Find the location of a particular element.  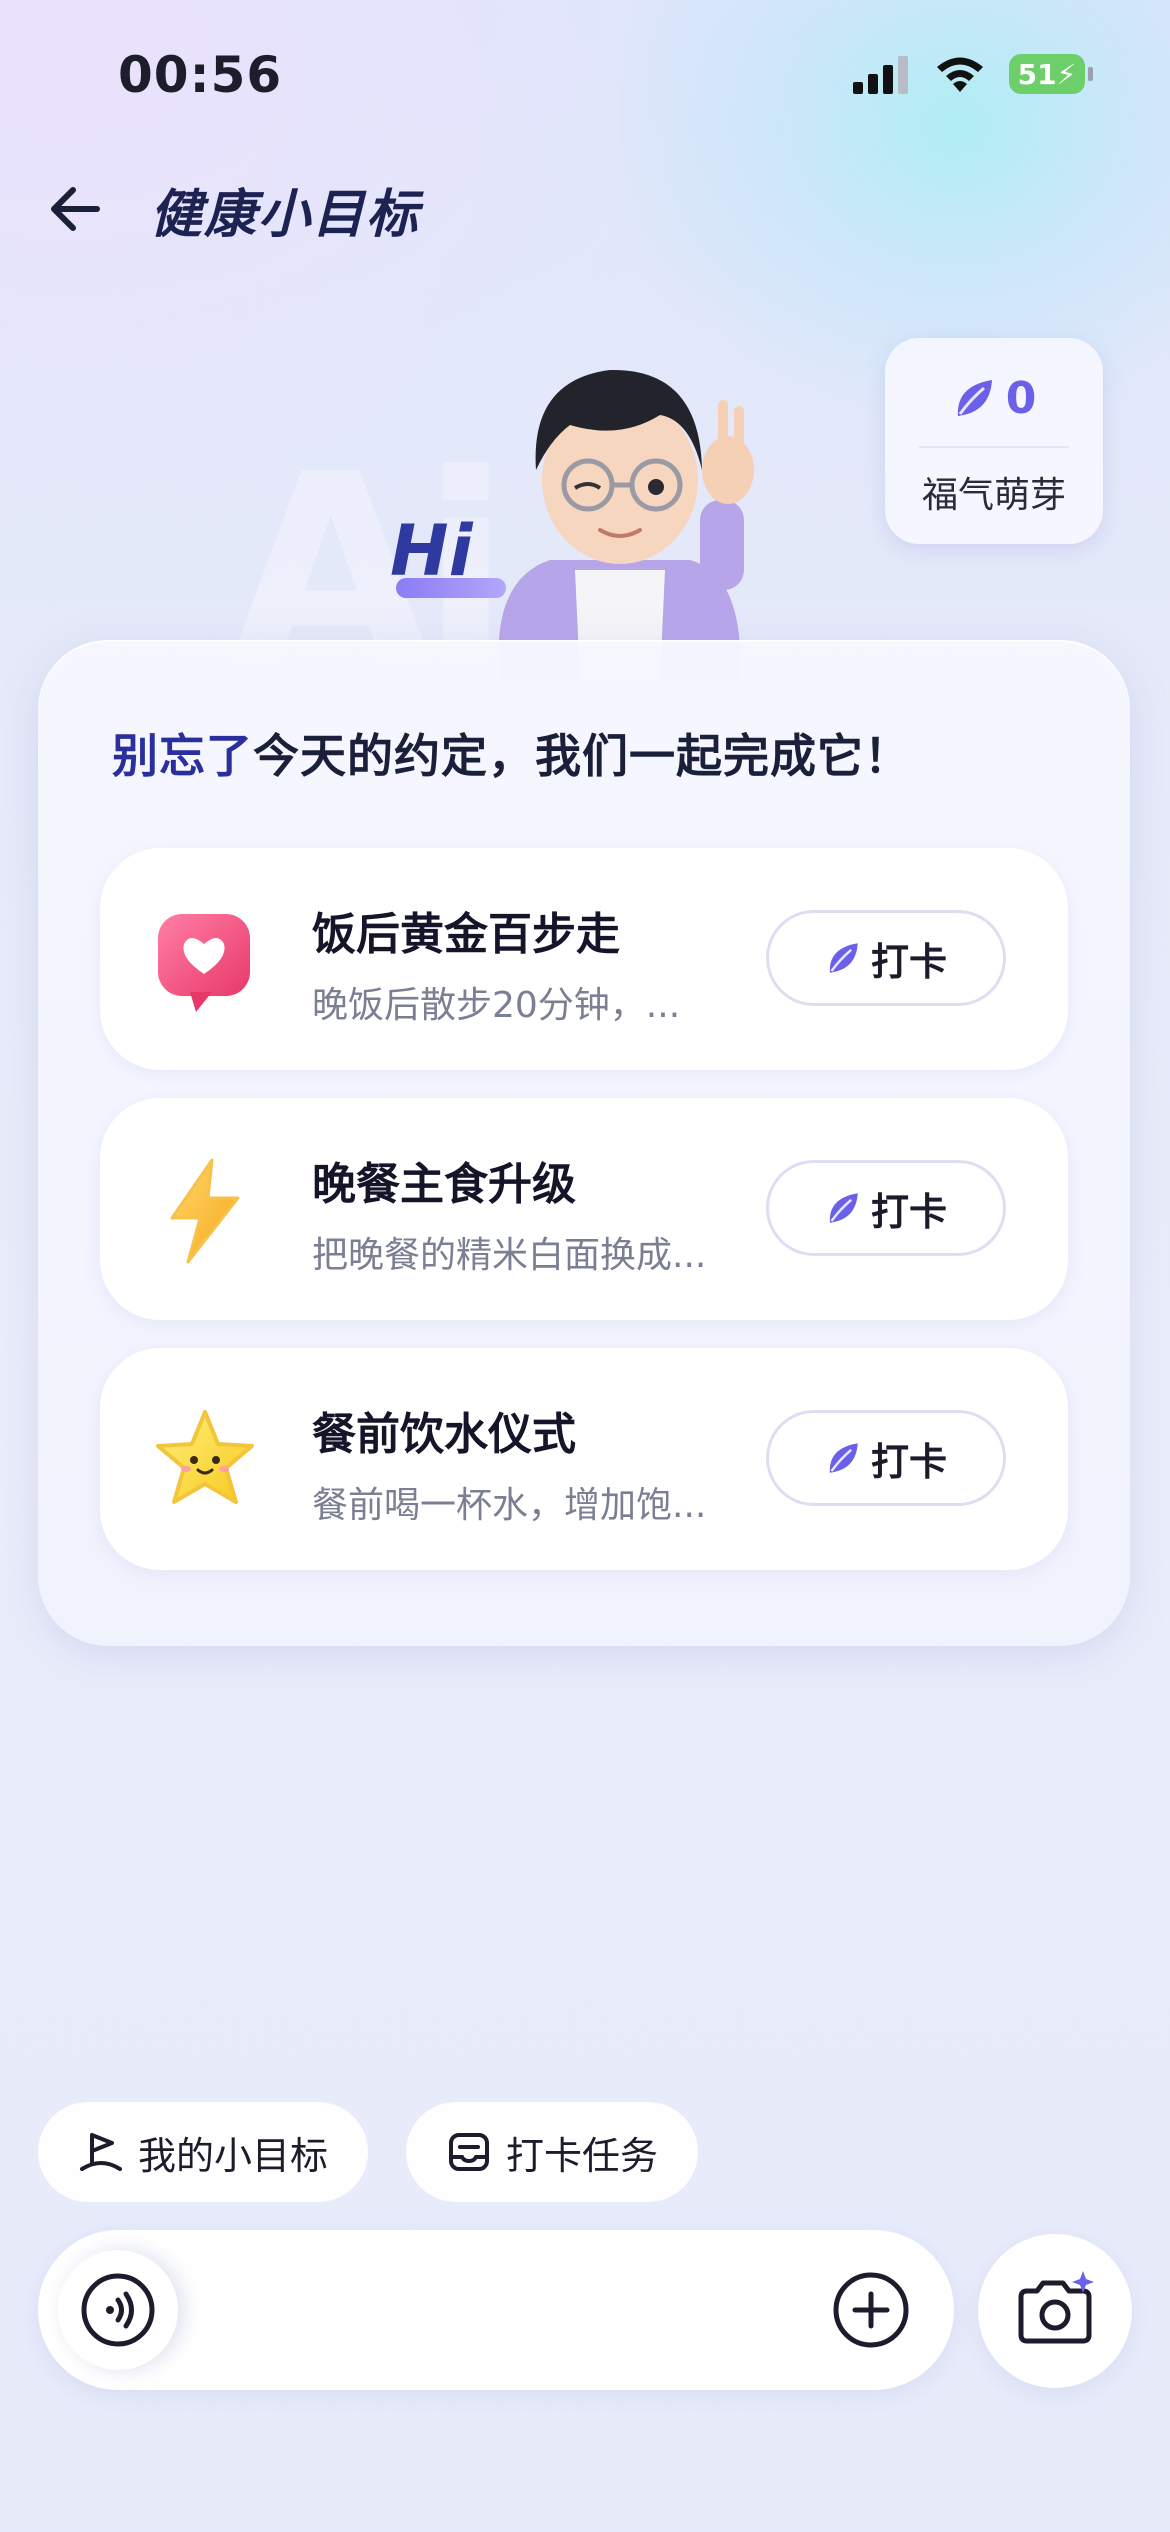

chip-label: 我的小目标 is located at coordinates (233, 2155).